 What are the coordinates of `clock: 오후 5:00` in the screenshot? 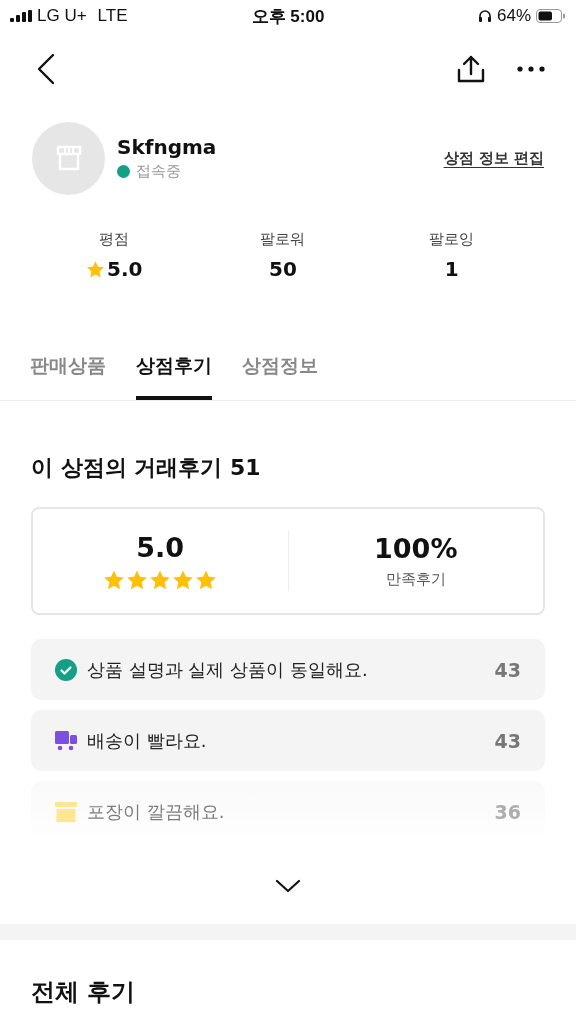 It's located at (288, 16).